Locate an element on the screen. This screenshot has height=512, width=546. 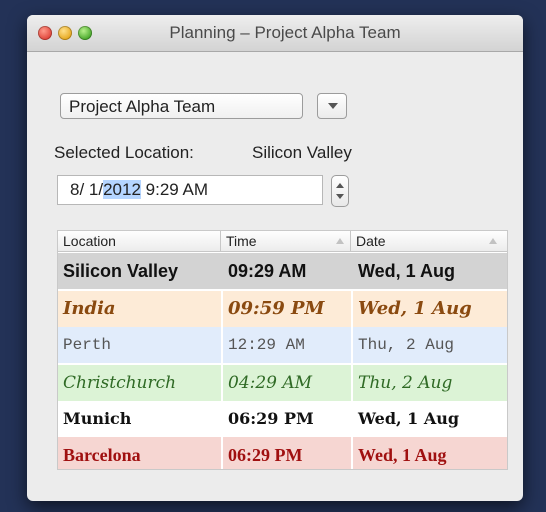
time-cell: 12:29 AM is located at coordinates (266, 345).